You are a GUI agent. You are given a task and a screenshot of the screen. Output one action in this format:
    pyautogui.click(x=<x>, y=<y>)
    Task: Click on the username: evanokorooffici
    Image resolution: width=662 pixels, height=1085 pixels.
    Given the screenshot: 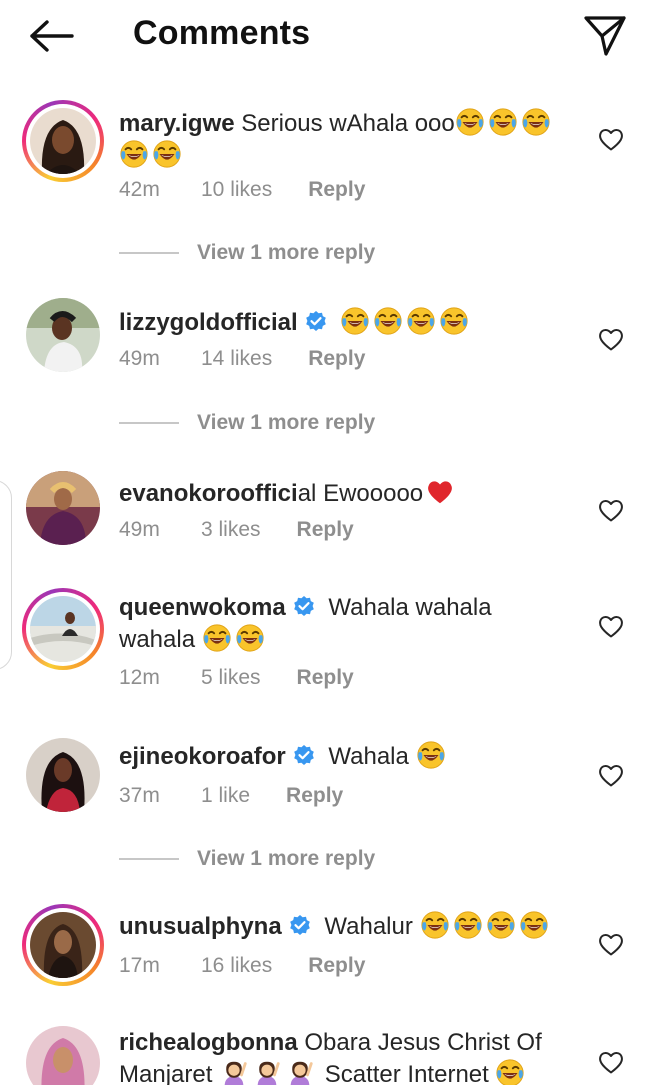 What is the action you would take?
    pyautogui.click(x=208, y=493)
    